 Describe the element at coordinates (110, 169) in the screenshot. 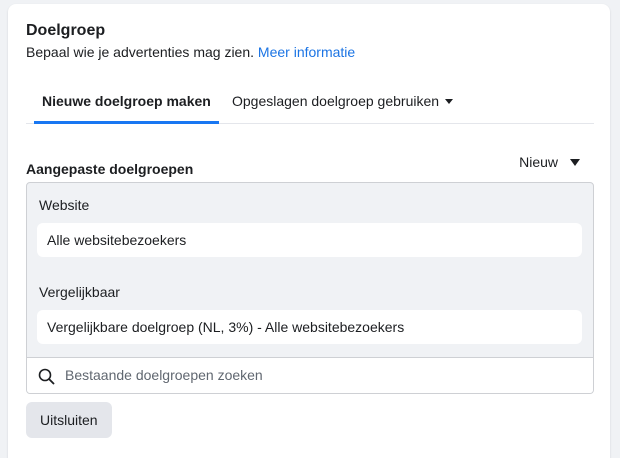

I see `custom-audiences-label: Aangepaste doelgroepen` at that location.